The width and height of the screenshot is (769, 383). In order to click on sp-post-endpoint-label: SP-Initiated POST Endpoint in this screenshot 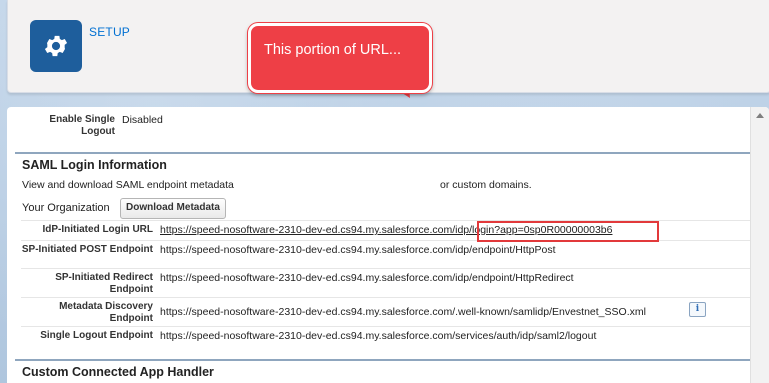, I will do `click(87, 249)`.